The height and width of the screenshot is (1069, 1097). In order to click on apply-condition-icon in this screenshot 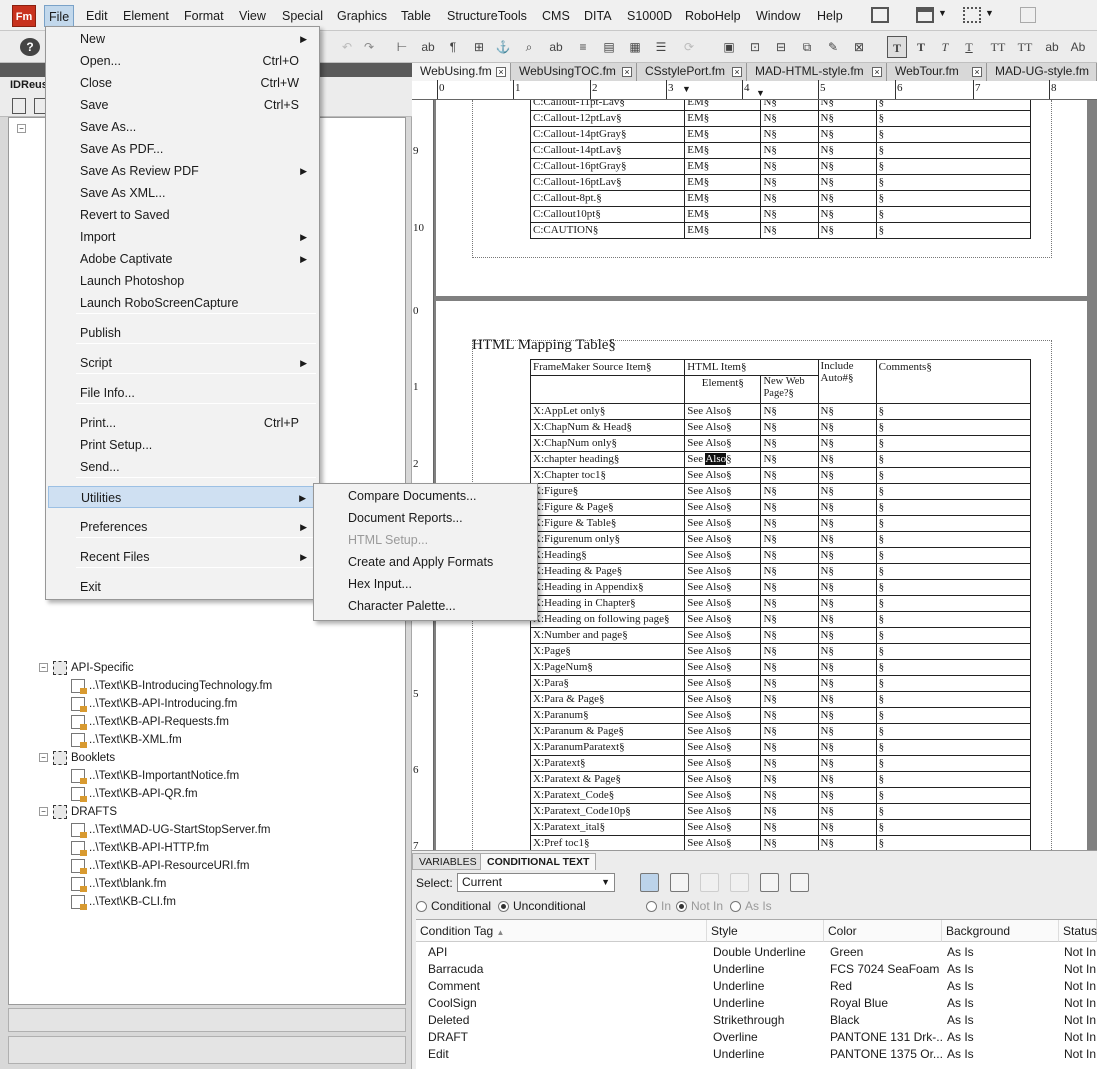, I will do `click(649, 882)`.